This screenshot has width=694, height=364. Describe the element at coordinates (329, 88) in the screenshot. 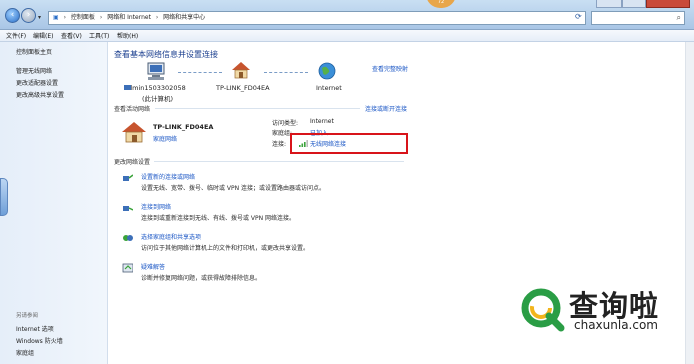

I see `internet-label: Internet` at that location.